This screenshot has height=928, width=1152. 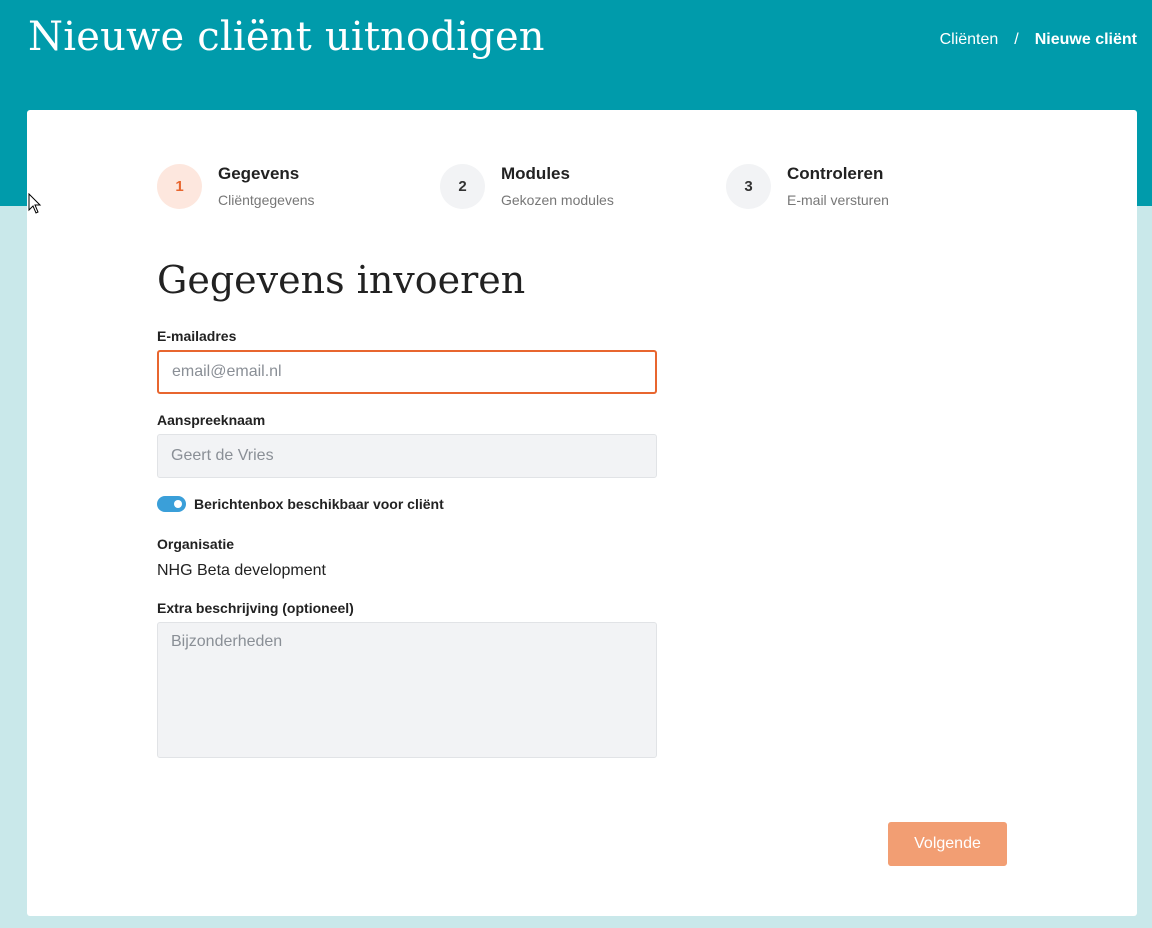 I want to click on toggle-knob, so click(x=178, y=504).